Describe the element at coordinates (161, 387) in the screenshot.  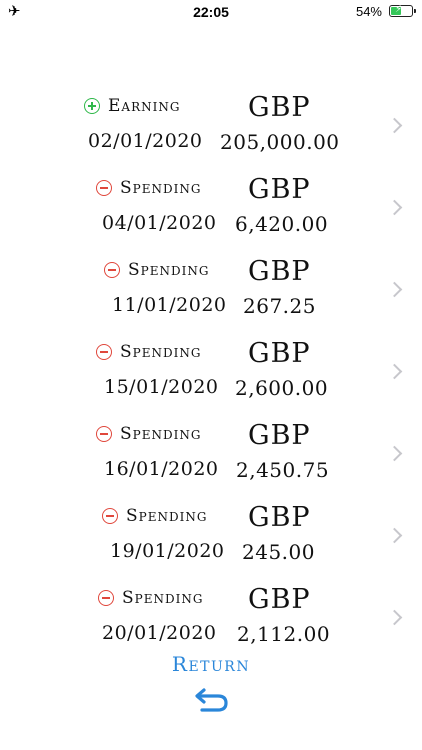
I see `transaction-date: 15/01/2020` at that location.